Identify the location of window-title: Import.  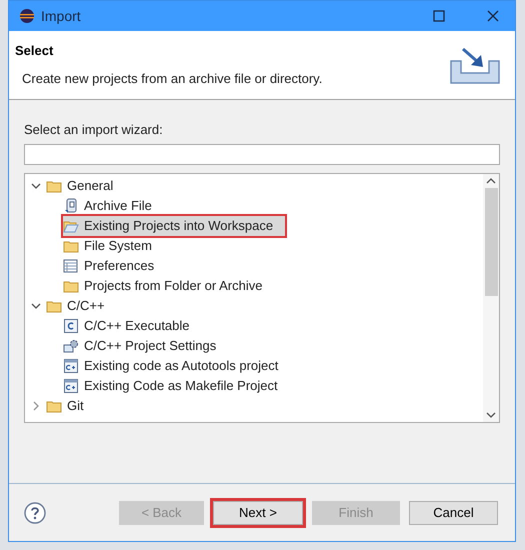
(61, 16).